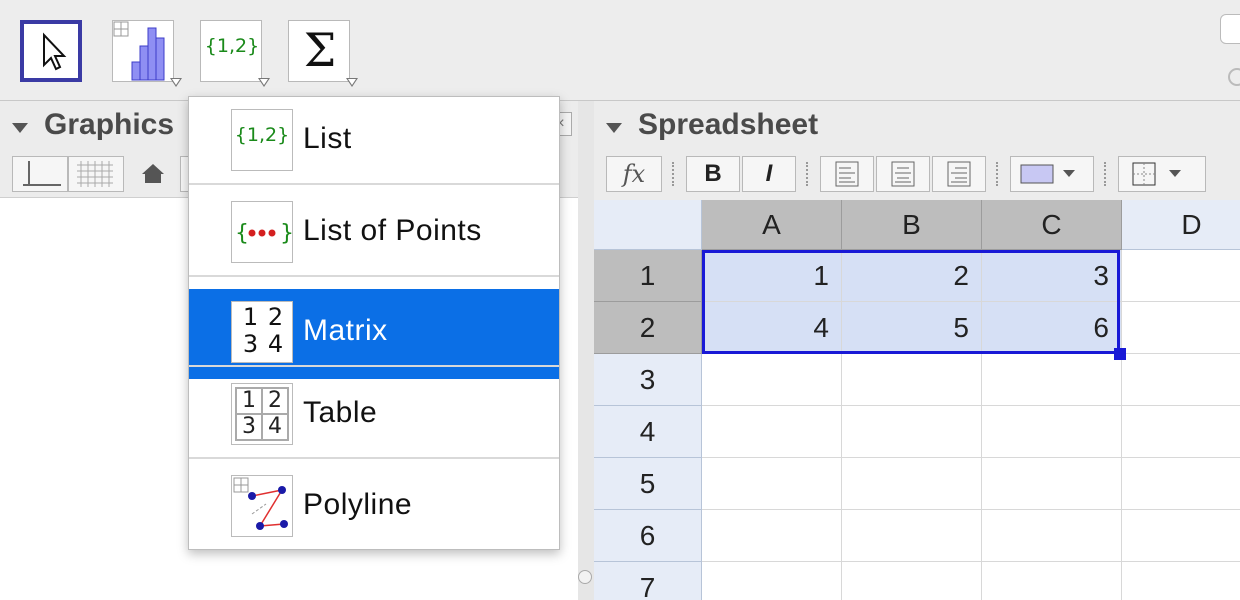 The height and width of the screenshot is (600, 1240). I want to click on cell-c2: 6, so click(1052, 328).